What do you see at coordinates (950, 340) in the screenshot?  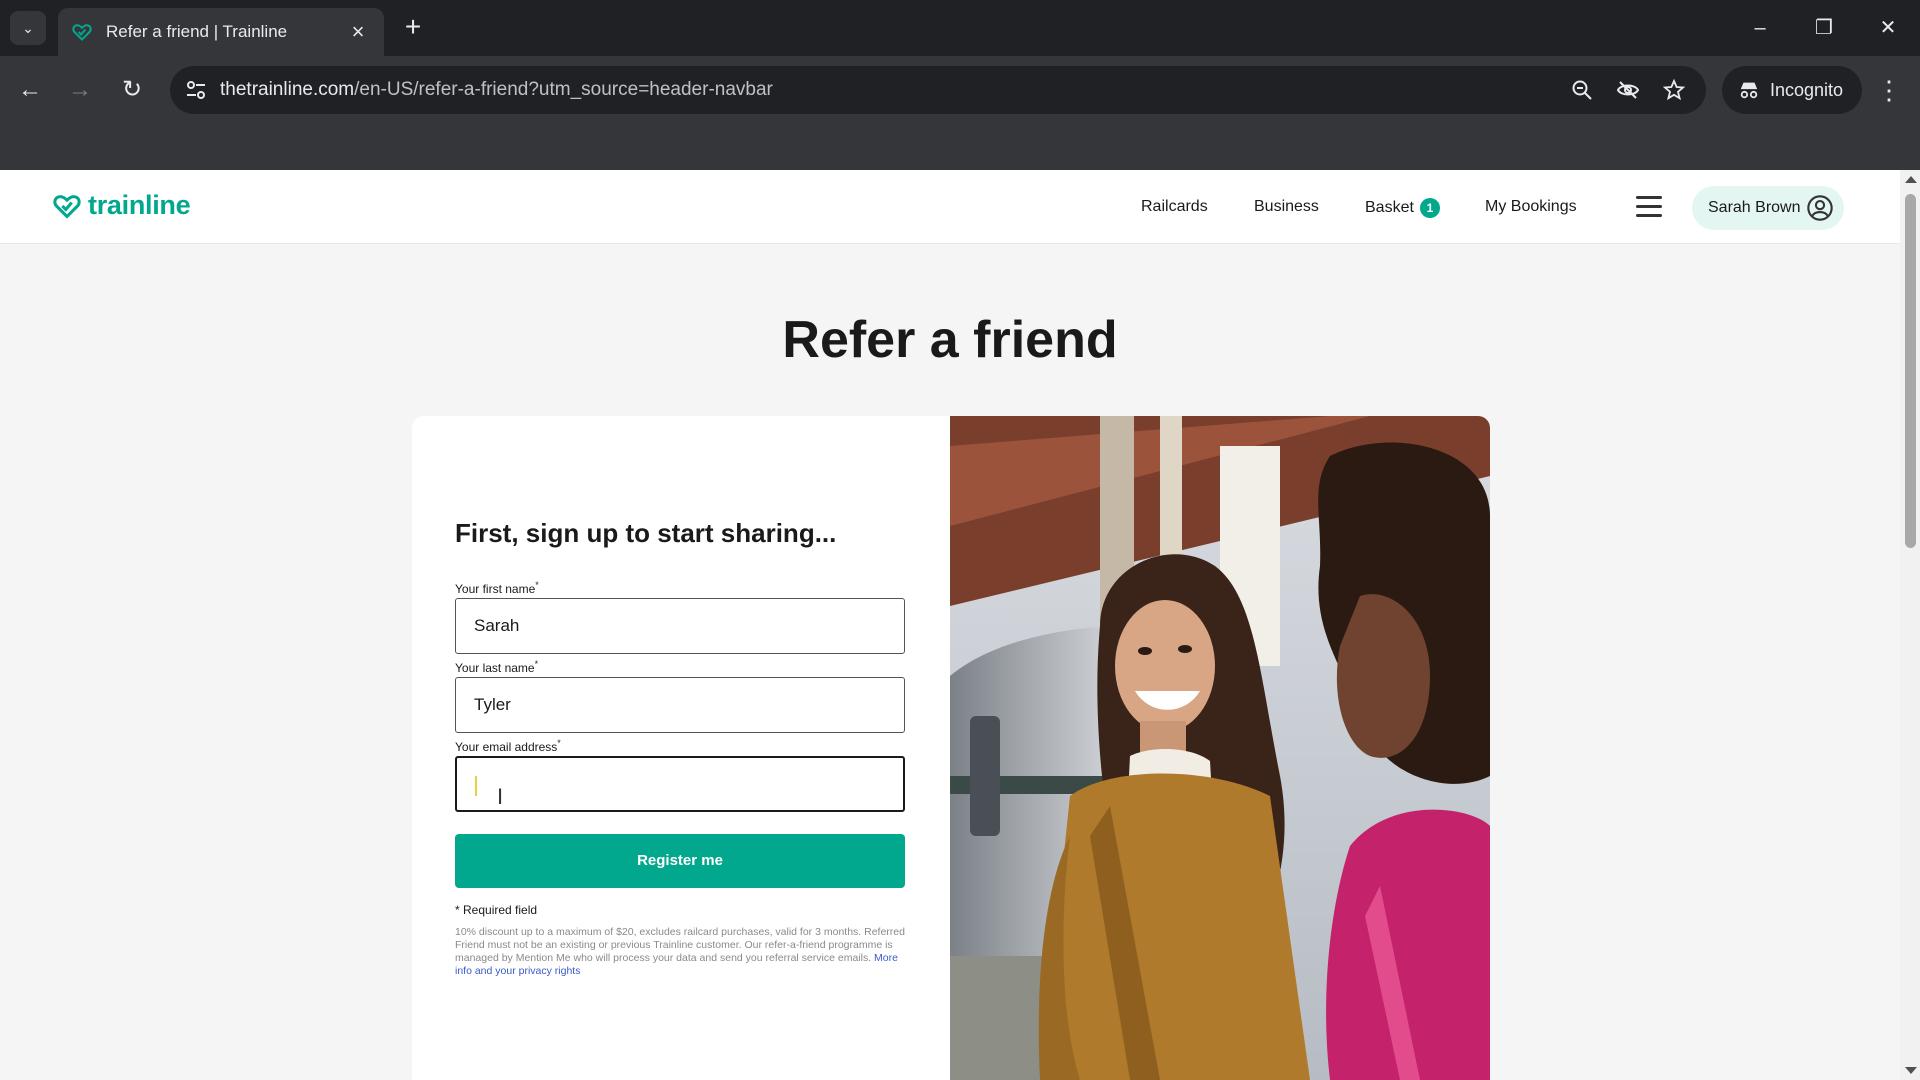 I see `page-title: Refer a friend` at bounding box center [950, 340].